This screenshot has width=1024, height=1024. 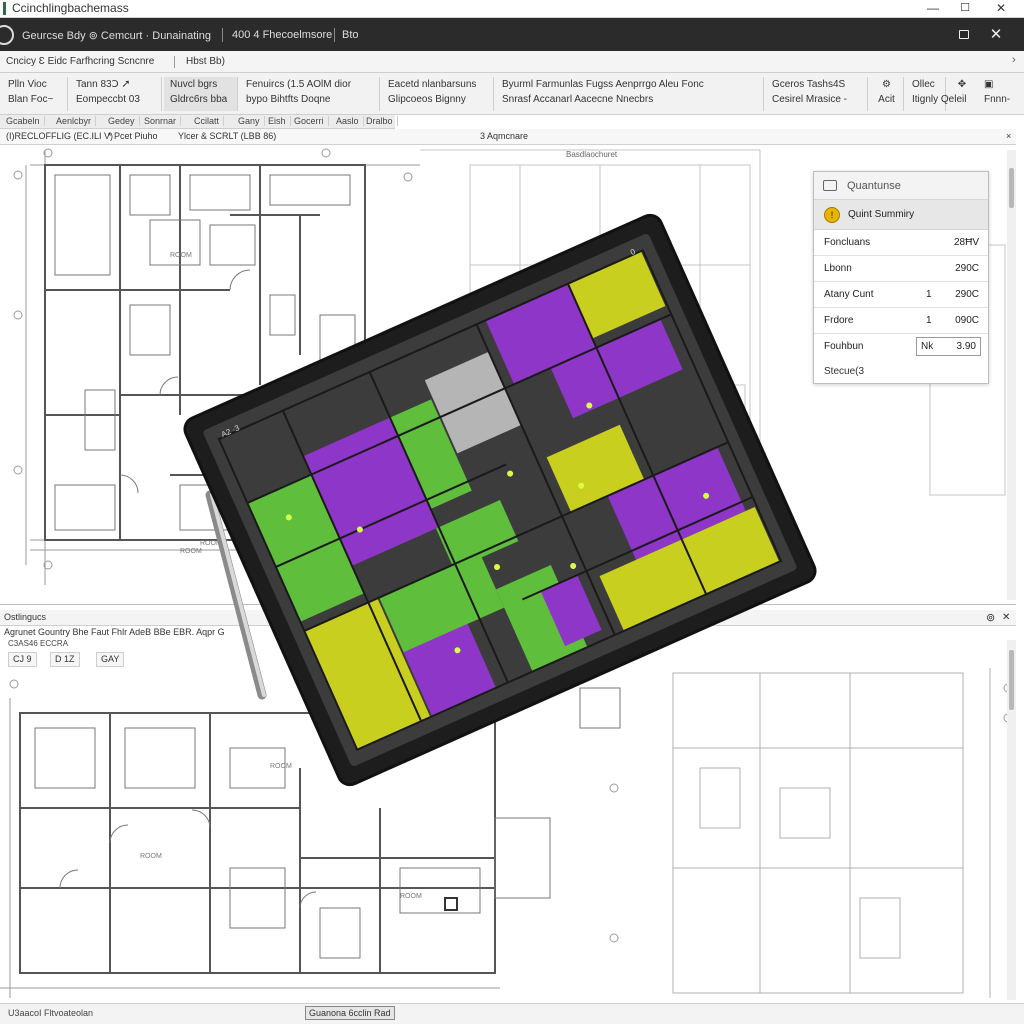 What do you see at coordinates (74, 121) in the screenshot?
I see `subtab: Aenlcbyr` at bounding box center [74, 121].